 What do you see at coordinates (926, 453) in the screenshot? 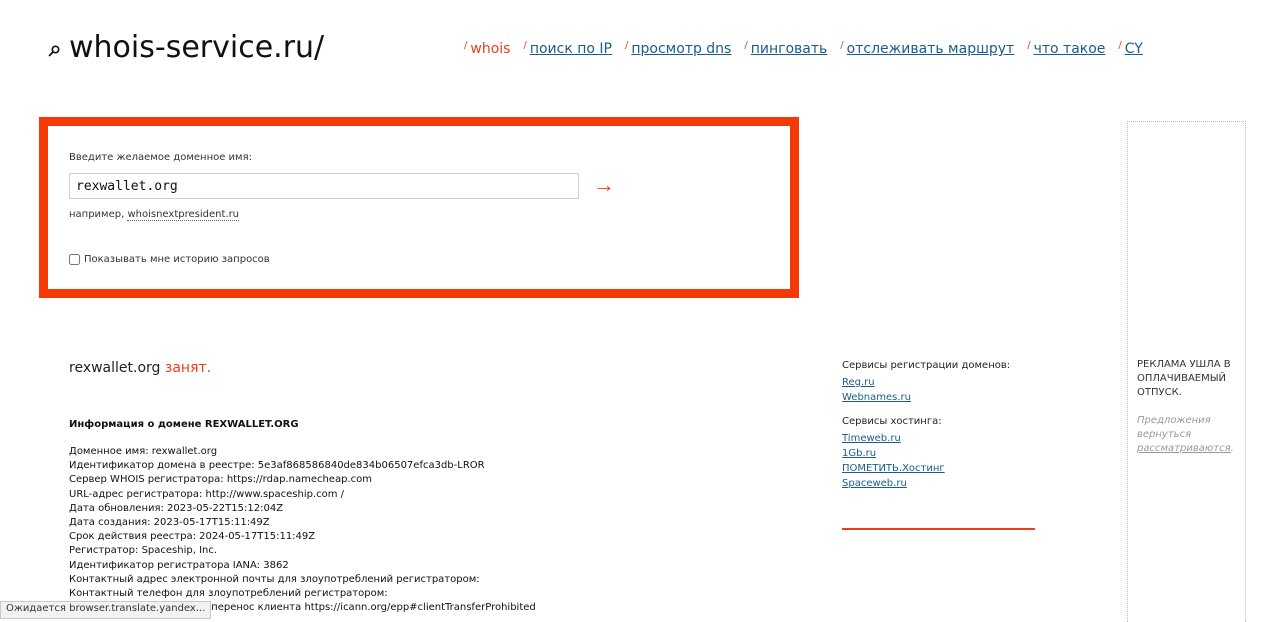
I see `service-link-1gb: 1Gb.ru` at bounding box center [926, 453].